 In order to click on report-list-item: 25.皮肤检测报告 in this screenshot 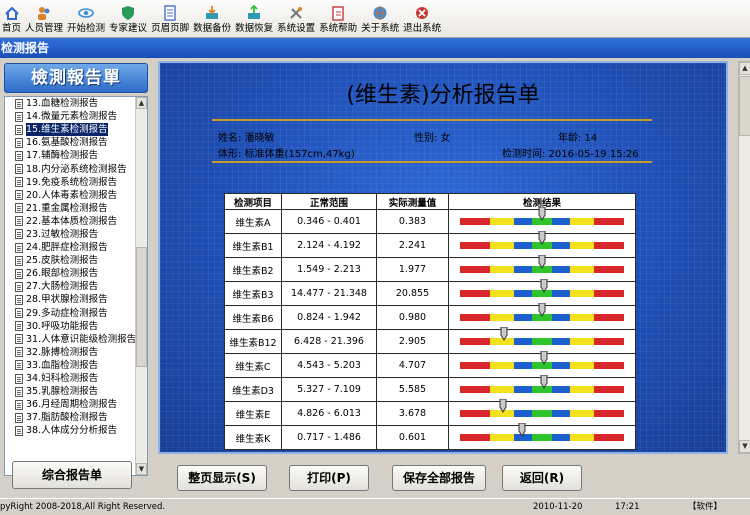, I will do `click(81, 260)`.